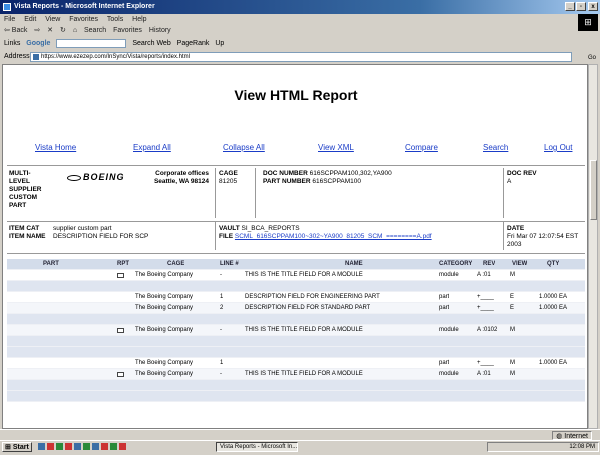 Image resolution: width=600 pixels, height=455 pixels. Describe the element at coordinates (259, 228) in the screenshot. I see `vault-row: VAULT SI_BCA_REPORTS` at that location.